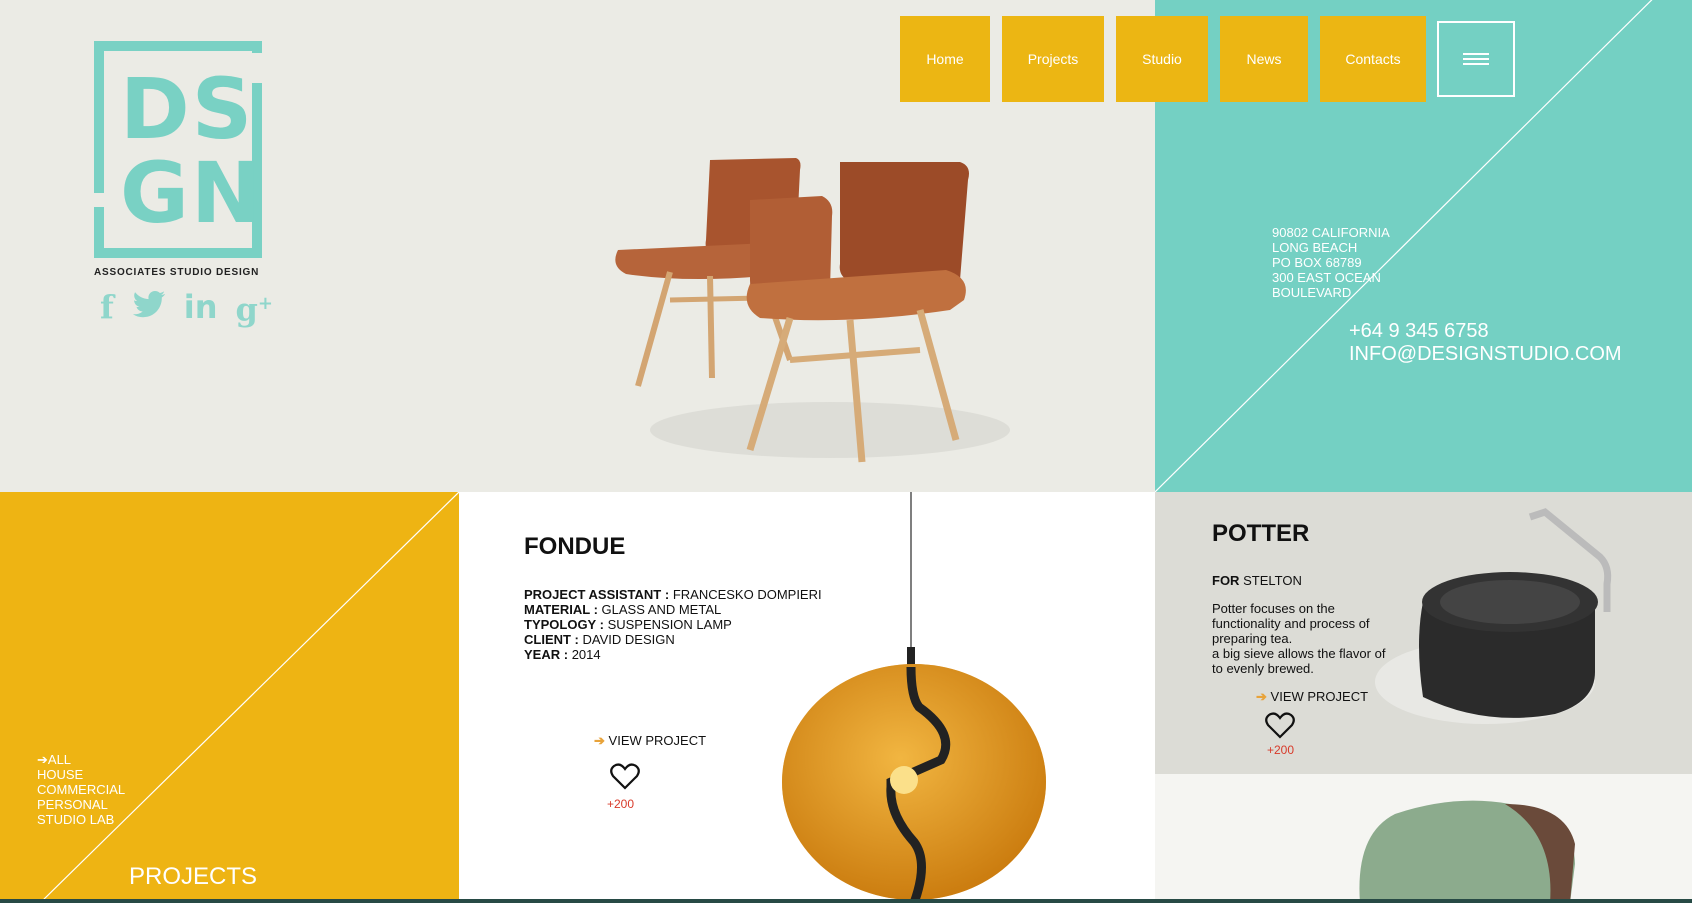 This screenshot has height=903, width=1692. Describe the element at coordinates (1331, 232) in the screenshot. I see `address-line: 90802 CALIFORNIA` at that location.